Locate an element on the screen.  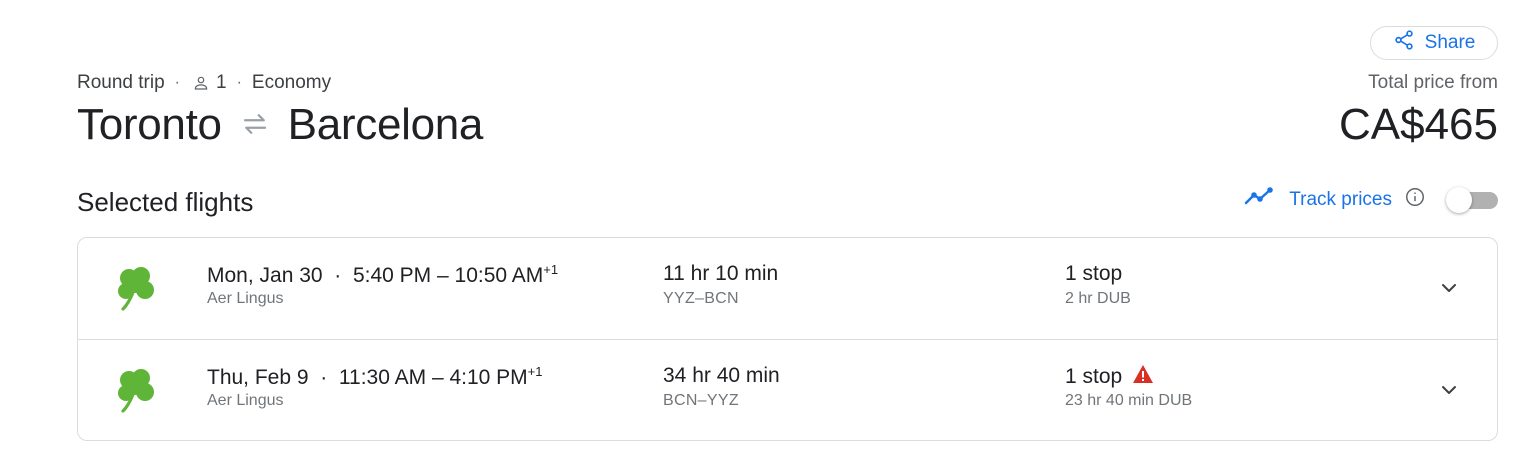
flight-duration: 11 hr 10 min is located at coordinates (721, 273).